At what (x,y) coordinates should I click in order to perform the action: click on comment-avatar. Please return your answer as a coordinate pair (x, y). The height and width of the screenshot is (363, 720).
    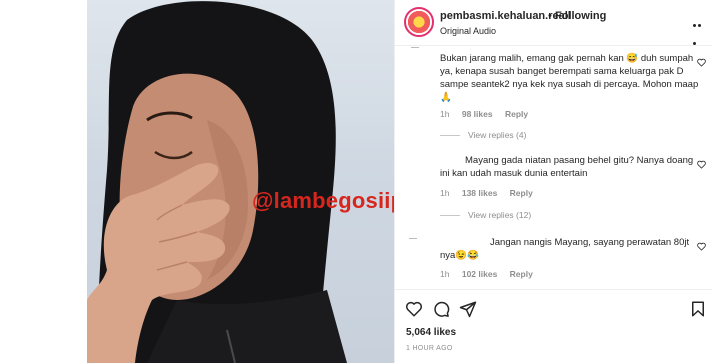
    Looking at the image, I should click on (413, 239).